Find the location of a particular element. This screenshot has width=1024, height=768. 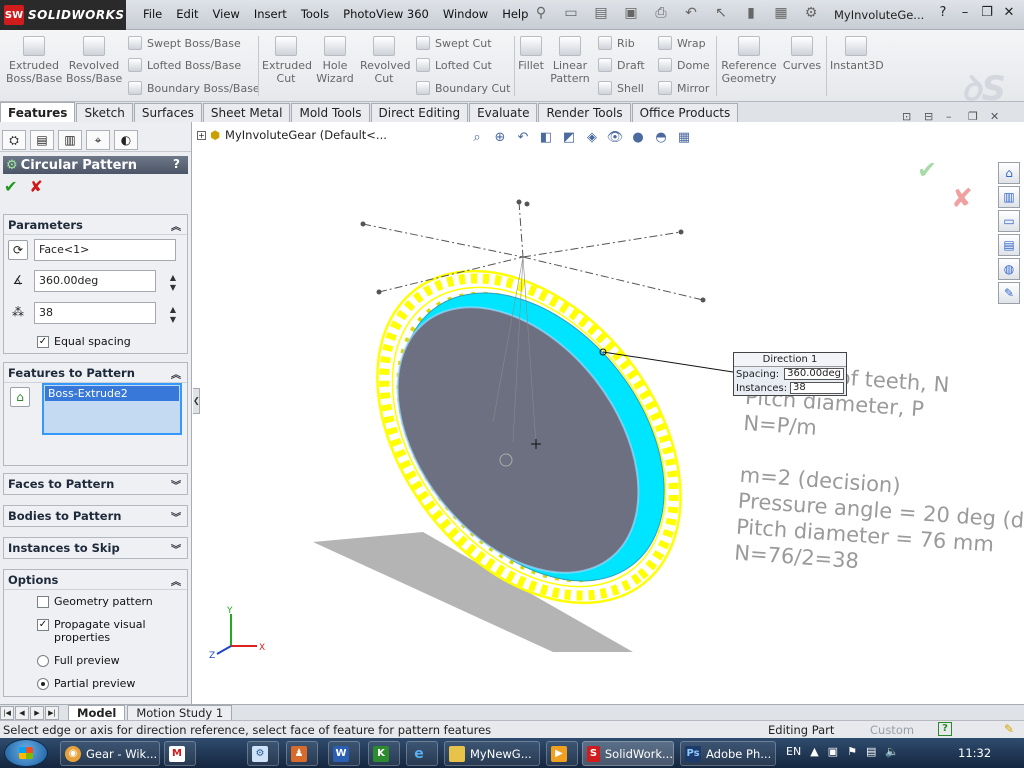

print-icon: ⎙ is located at coordinates (661, 15).